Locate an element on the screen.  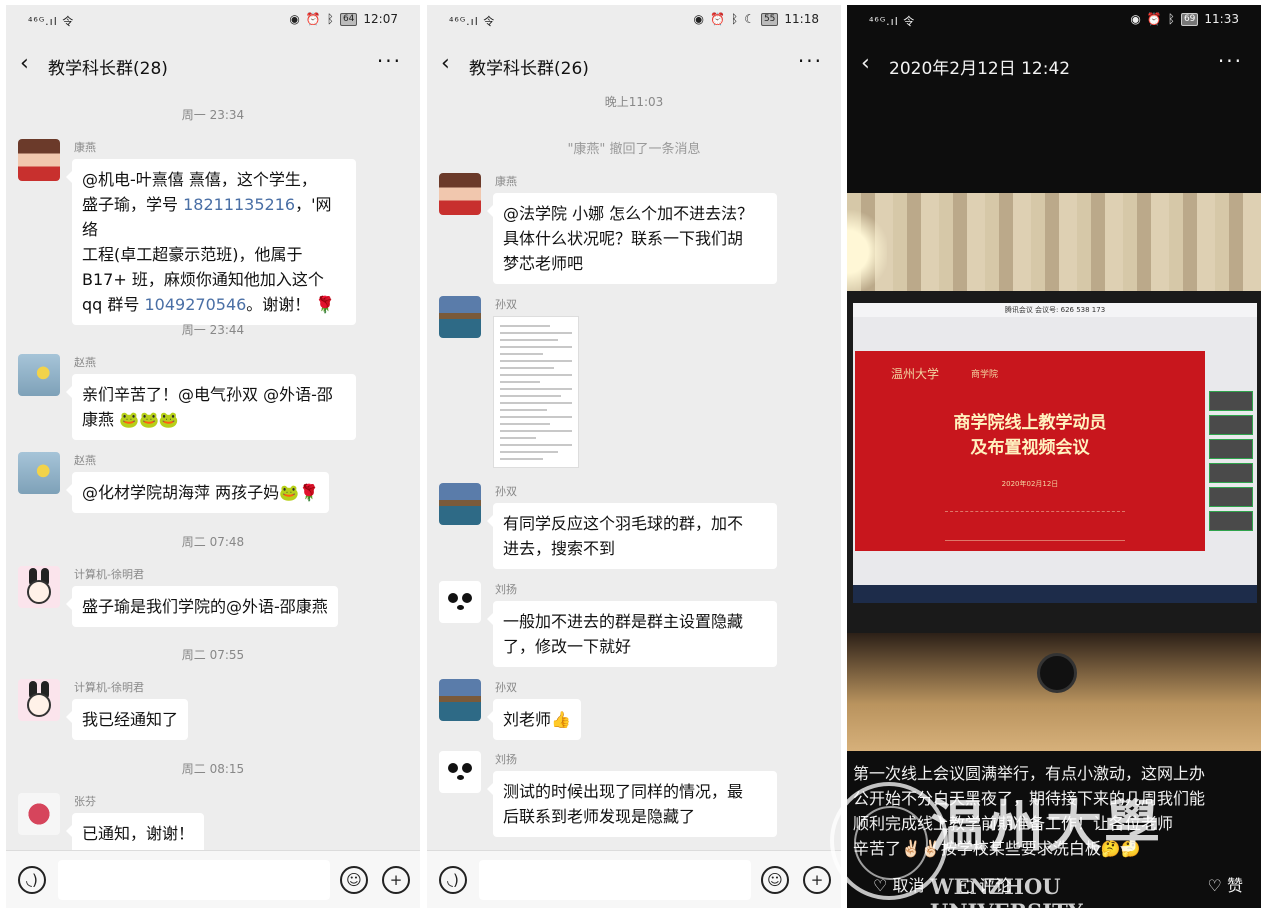
comment-button: ▢ 评论 is located at coordinates (985, 884).